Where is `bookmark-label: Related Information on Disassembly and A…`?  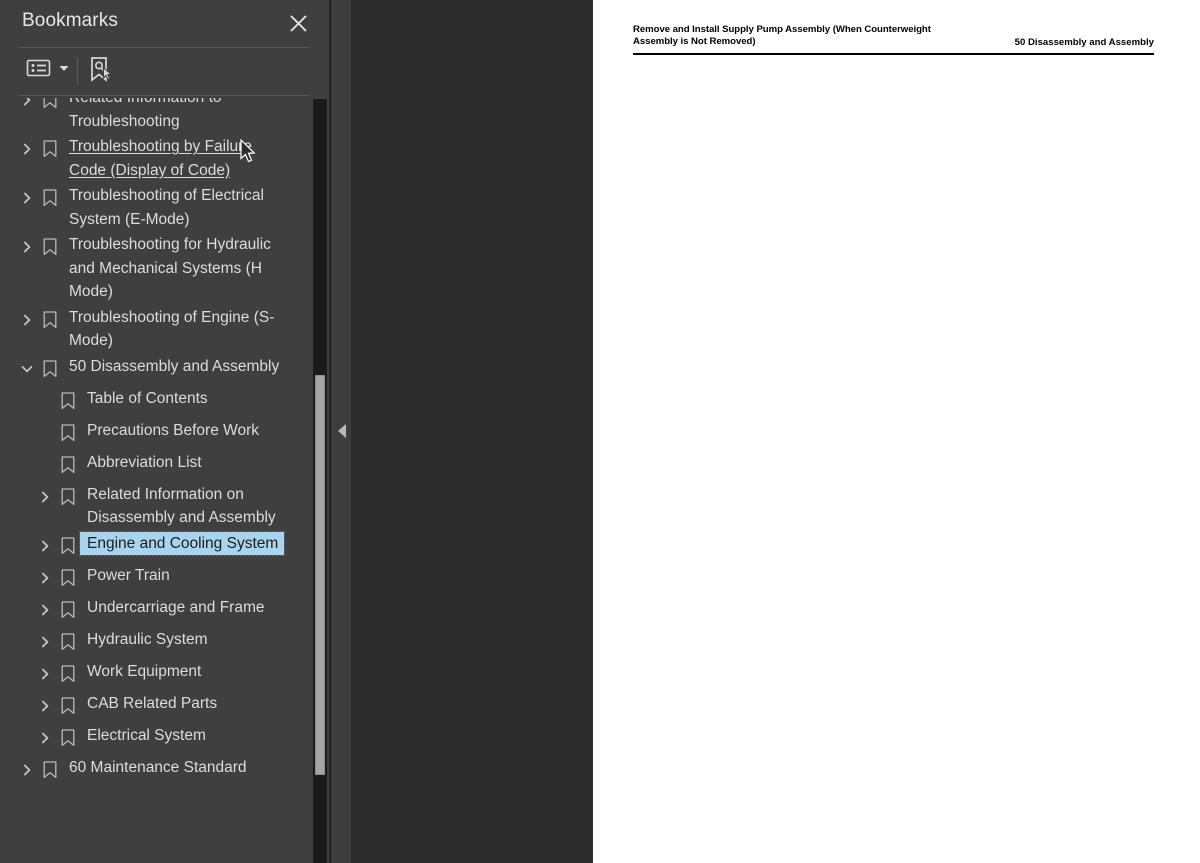
bookmark-label: Related Information on Disassembly and A… is located at coordinates (181, 506).